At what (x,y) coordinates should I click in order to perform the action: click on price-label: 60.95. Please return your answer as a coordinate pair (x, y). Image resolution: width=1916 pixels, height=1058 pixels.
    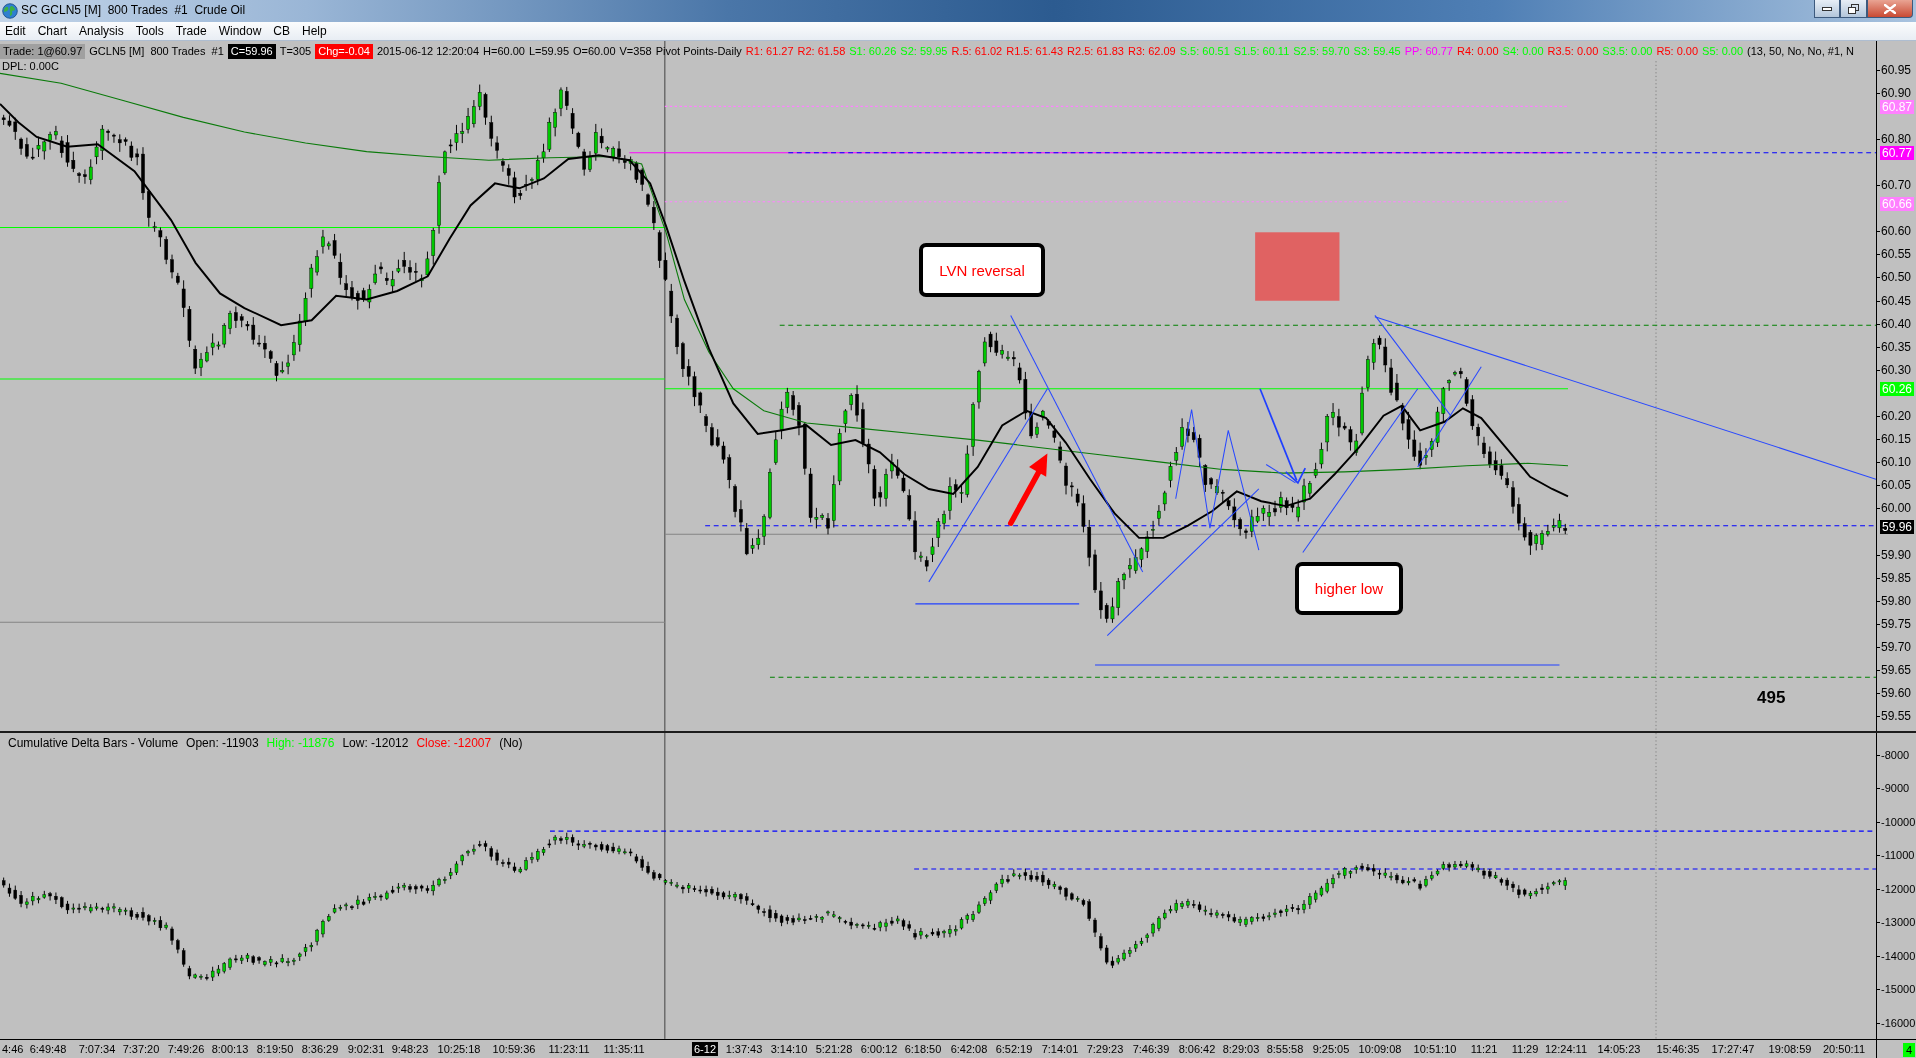
    Looking at the image, I should click on (1894, 70).